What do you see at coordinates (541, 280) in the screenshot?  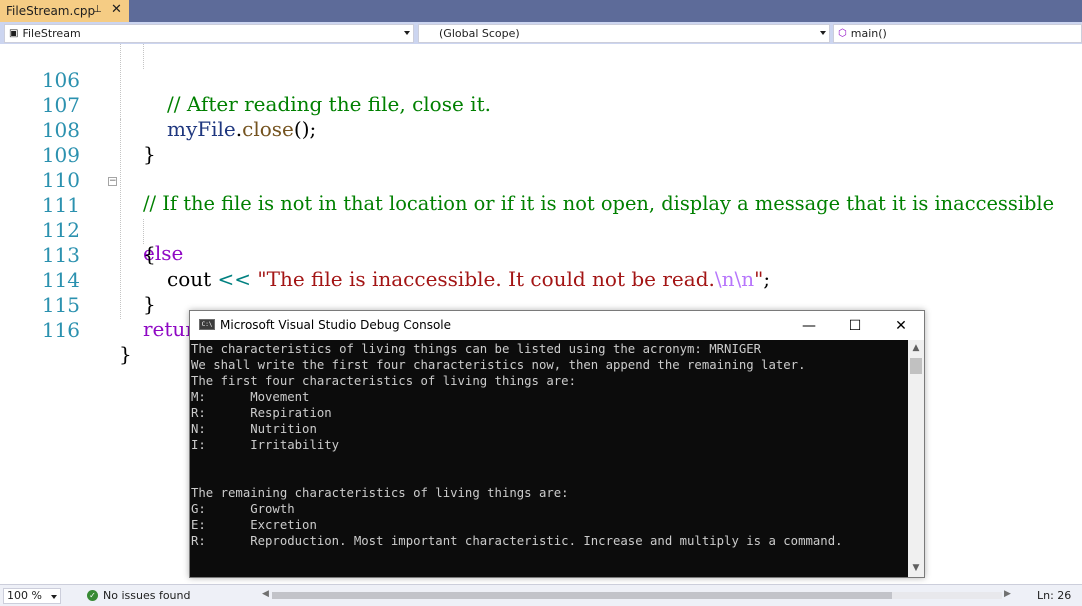 I see `code-line: 114 }` at bounding box center [541, 280].